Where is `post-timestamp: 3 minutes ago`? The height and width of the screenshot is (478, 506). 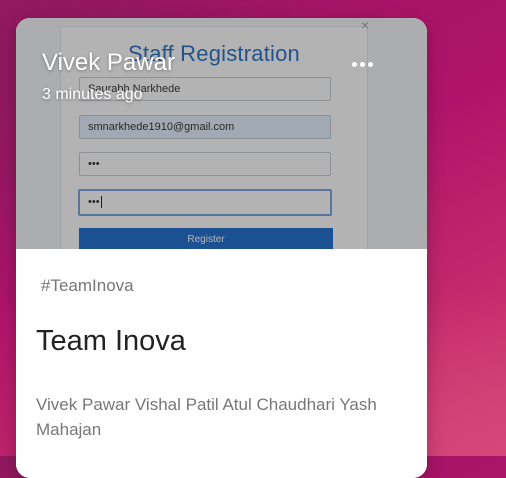
post-timestamp: 3 minutes ago is located at coordinates (92, 94).